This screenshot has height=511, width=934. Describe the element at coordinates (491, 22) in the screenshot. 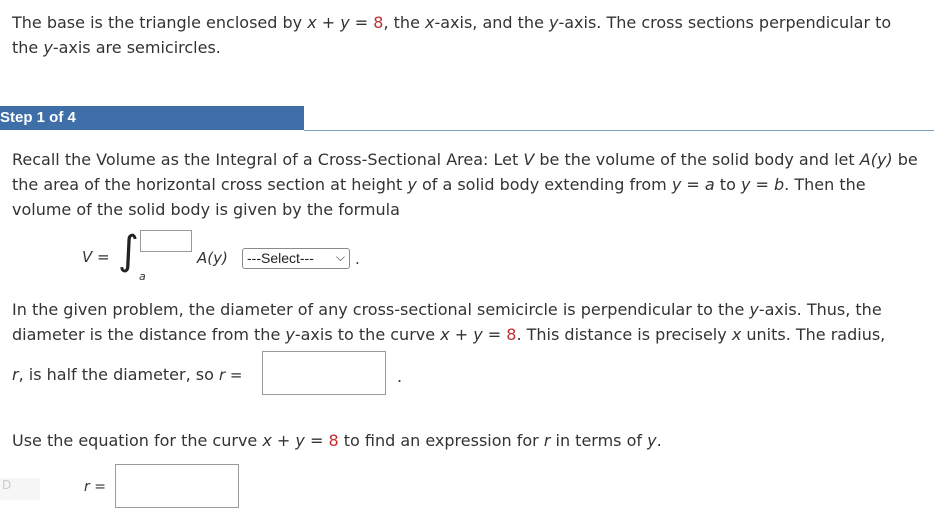

I see `problem-text: -axis, and the` at that location.